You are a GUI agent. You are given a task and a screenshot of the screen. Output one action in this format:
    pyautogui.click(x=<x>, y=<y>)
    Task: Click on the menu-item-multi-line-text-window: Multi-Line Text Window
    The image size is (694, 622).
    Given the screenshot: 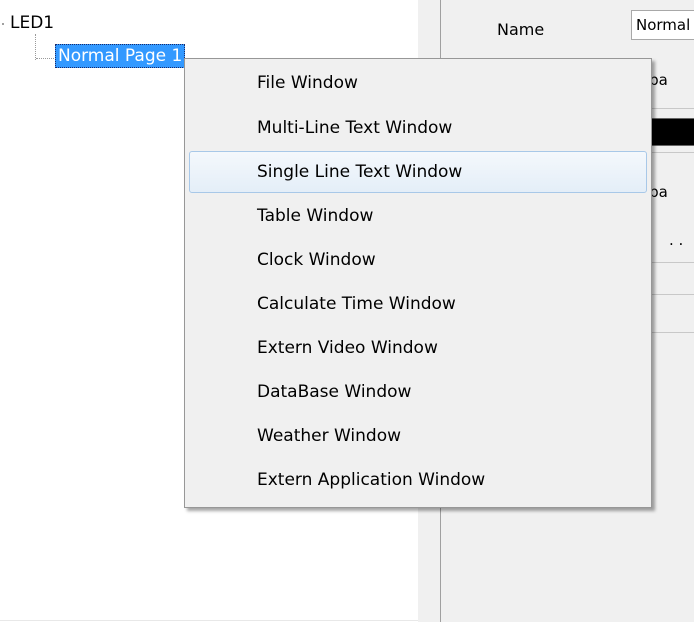 What is the action you would take?
    pyautogui.click(x=418, y=128)
    